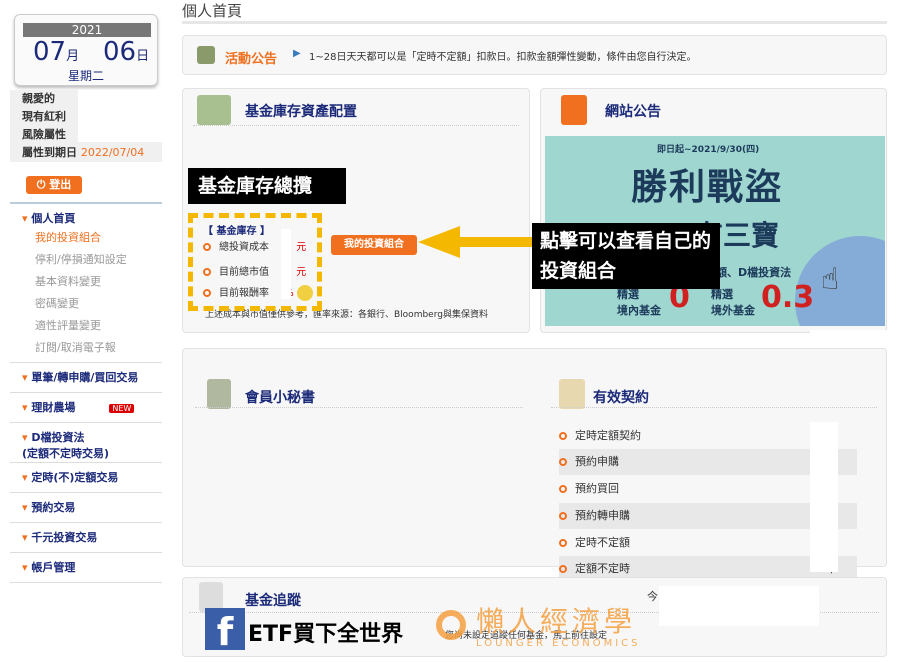 The height and width of the screenshot is (662, 897). Describe the element at coordinates (626, 256) in the screenshot. I see `annotation-label-click-portfolio: 點擊可以查看自己的投資組合` at that location.